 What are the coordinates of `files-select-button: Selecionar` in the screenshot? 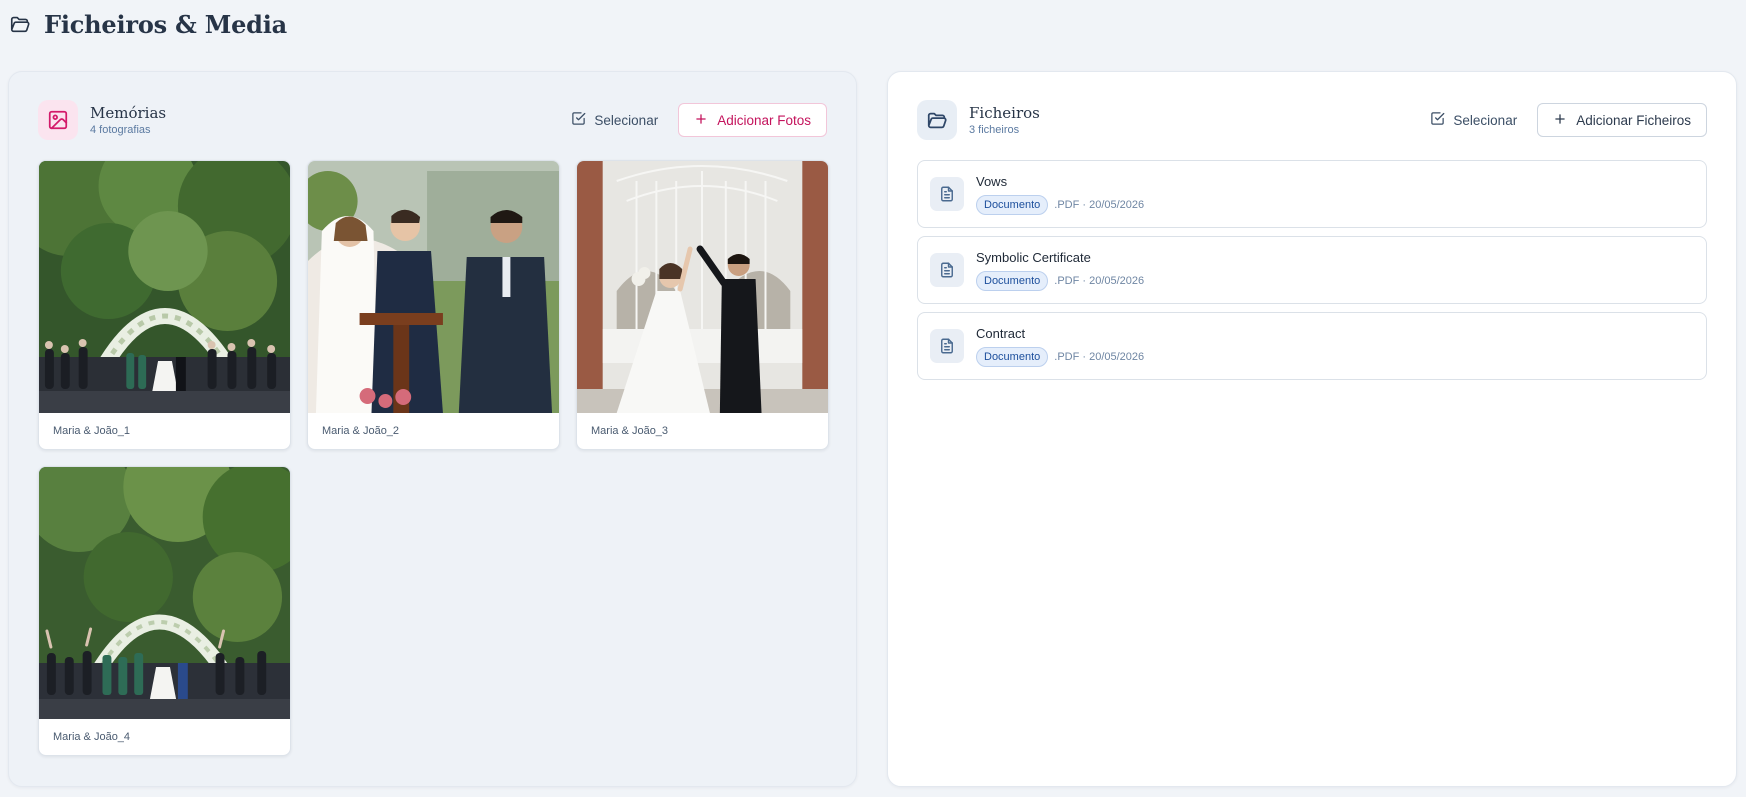 It's located at (1473, 120).